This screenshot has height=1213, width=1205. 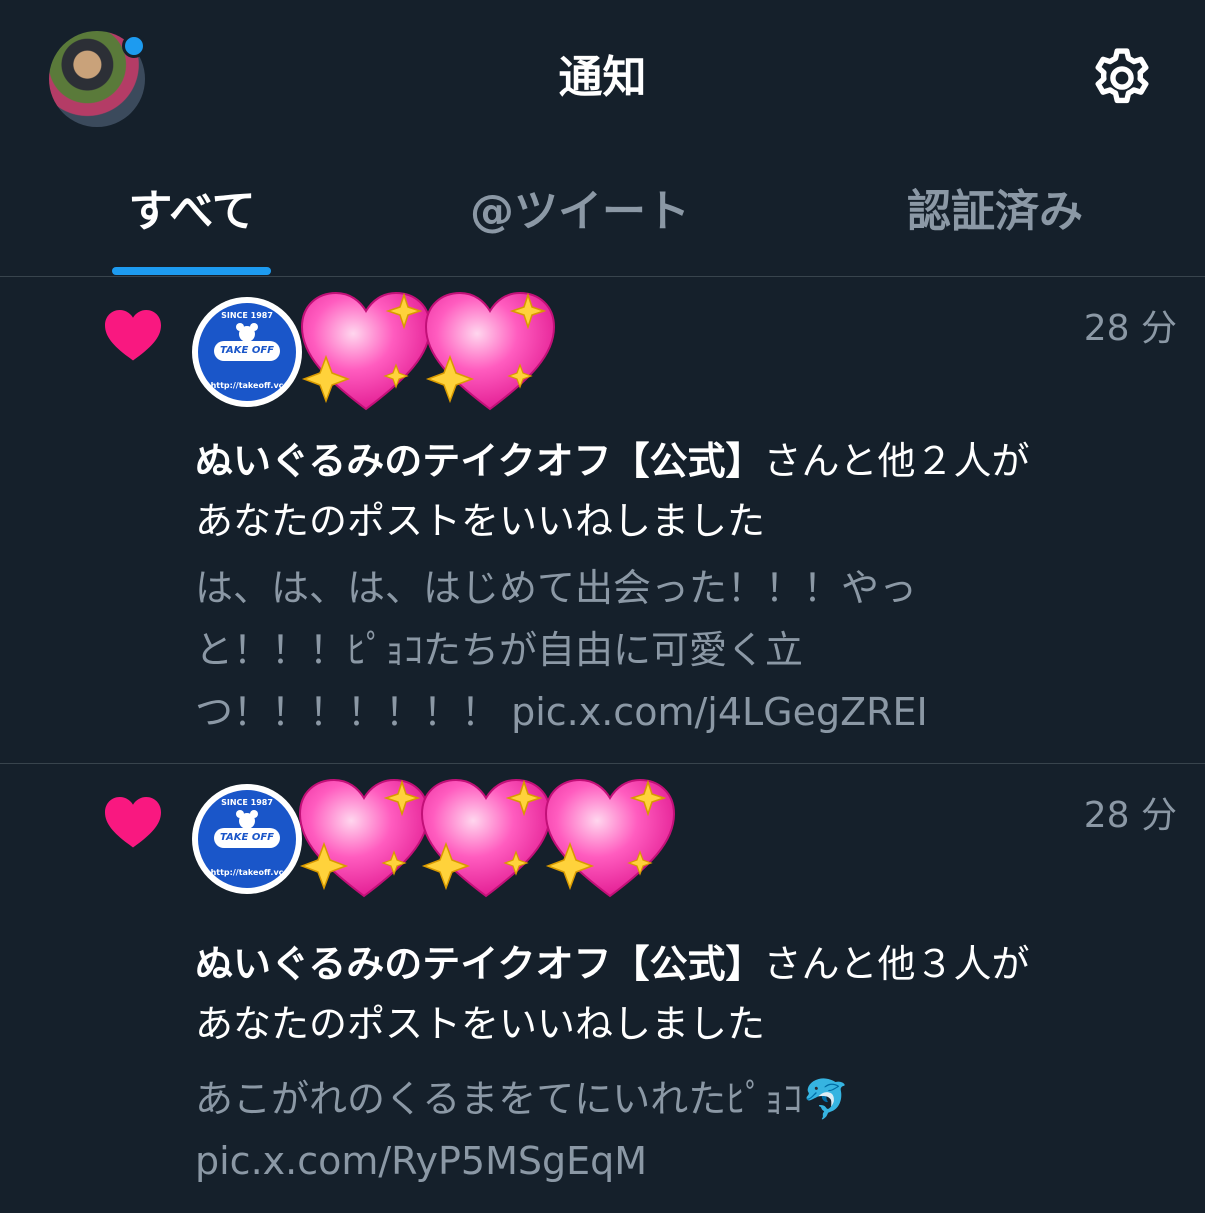 I want to click on post-snippet: あこがれのくるまをてにいれたﾋﾟｮｺ🐬 pic.x.com/RyP5MSgEqM, so click(x=645, y=1130).